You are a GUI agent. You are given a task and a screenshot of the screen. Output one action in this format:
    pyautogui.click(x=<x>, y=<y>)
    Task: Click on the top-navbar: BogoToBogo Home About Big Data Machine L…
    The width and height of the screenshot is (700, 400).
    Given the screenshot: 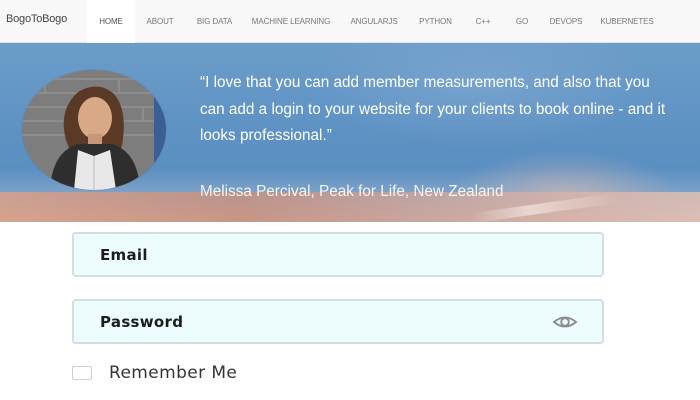 What is the action you would take?
    pyautogui.click(x=350, y=21)
    